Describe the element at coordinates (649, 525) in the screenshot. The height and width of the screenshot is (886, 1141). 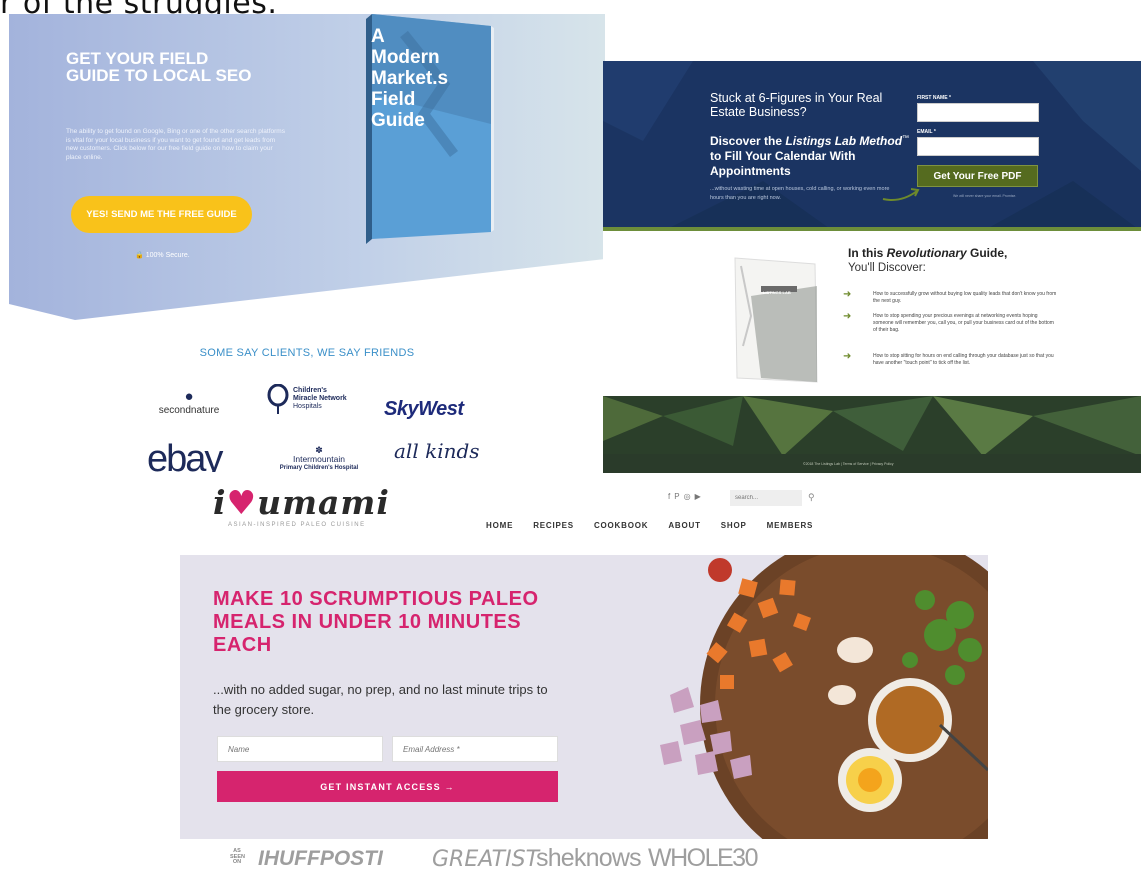
I see `main-nav: HOME RECIPES COOKBOOK ABOUT SHOP MEMBERS` at that location.